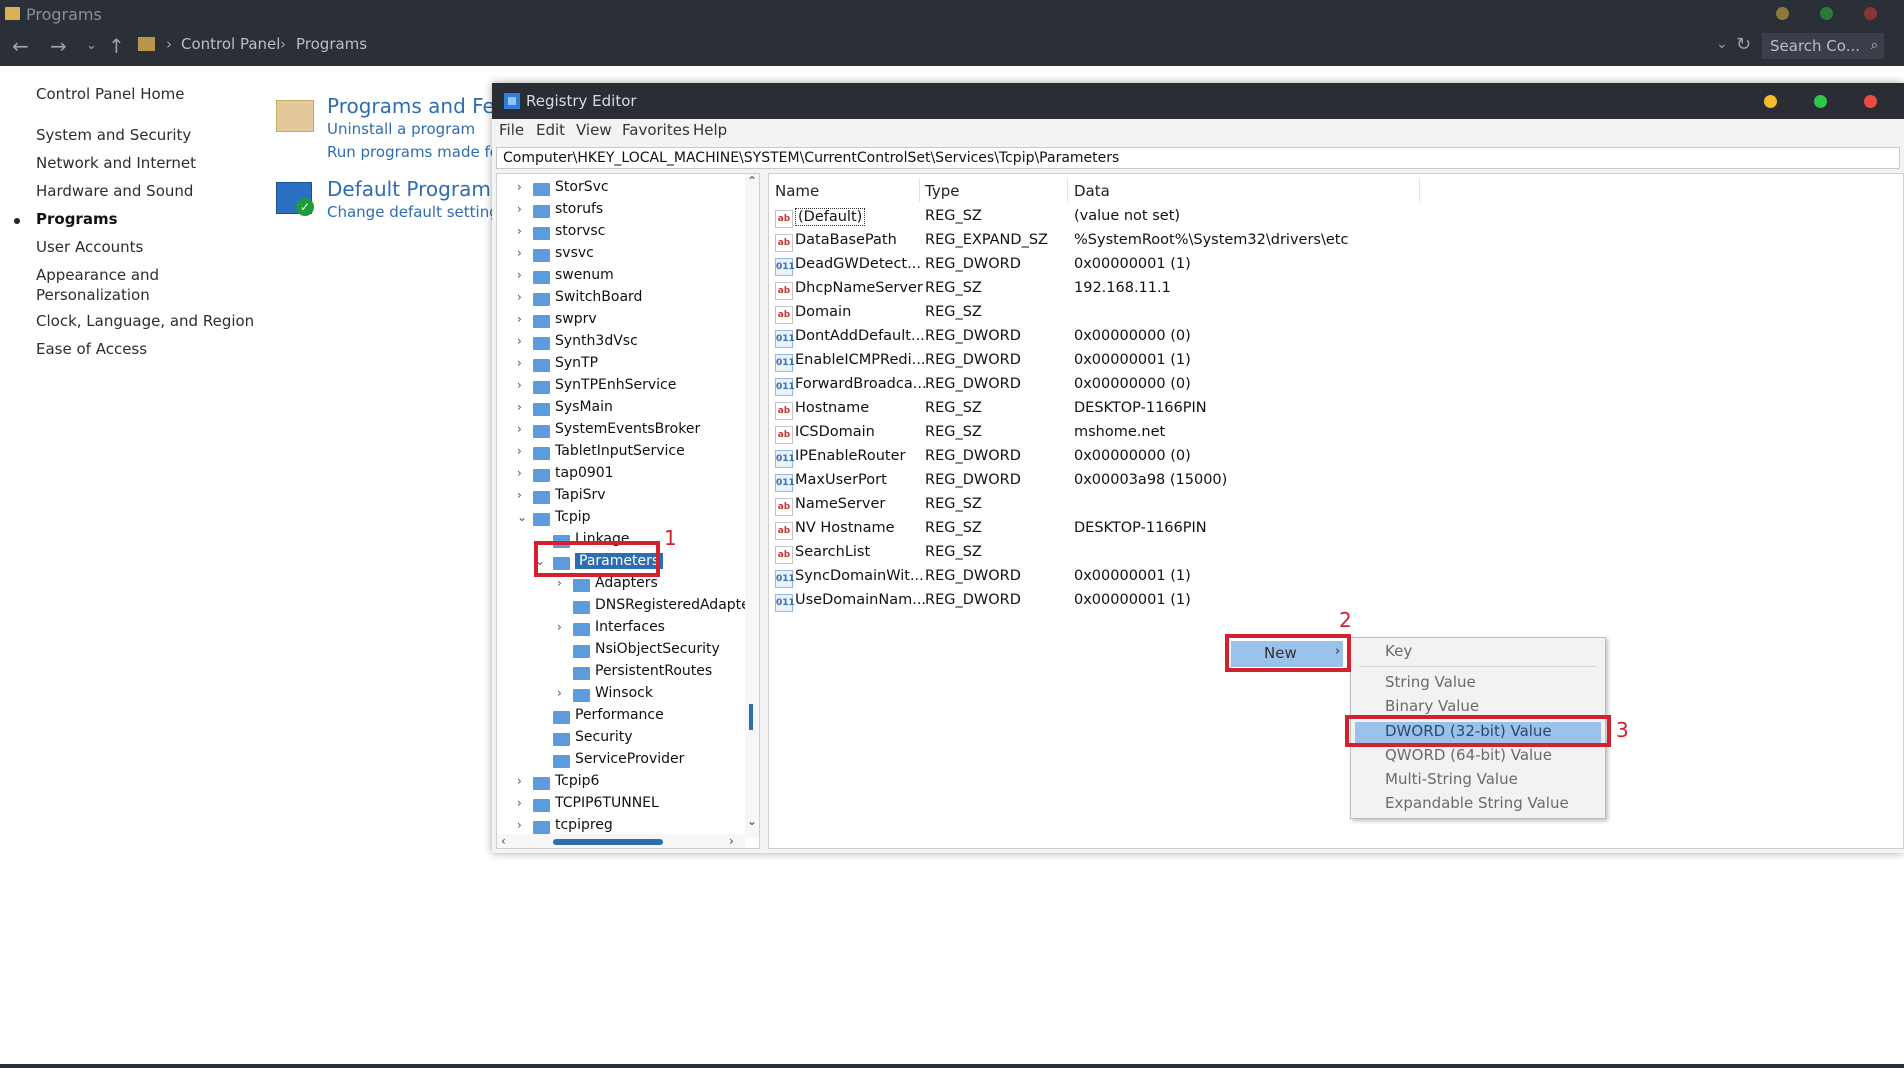  What do you see at coordinates (91, 45) in the screenshot?
I see `recent-locations-chevron-icon: ⌄` at bounding box center [91, 45].